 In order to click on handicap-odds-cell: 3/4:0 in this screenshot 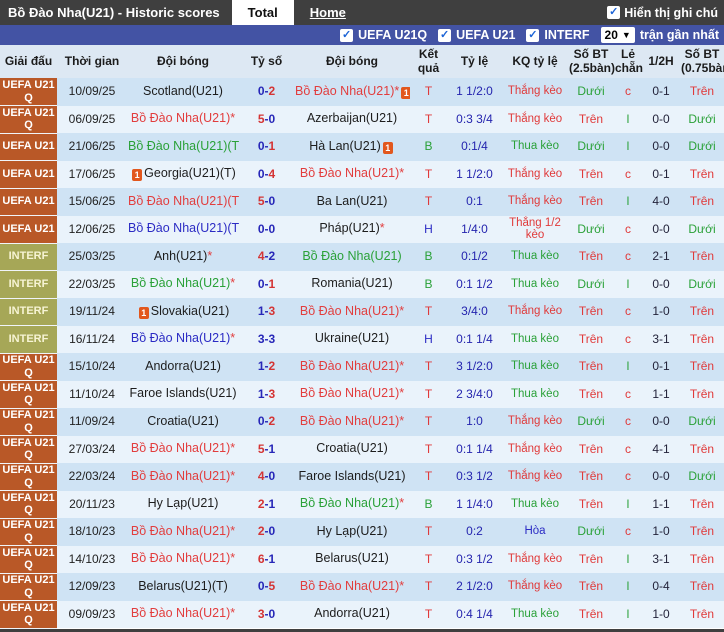, I will do `click(474, 312)`.